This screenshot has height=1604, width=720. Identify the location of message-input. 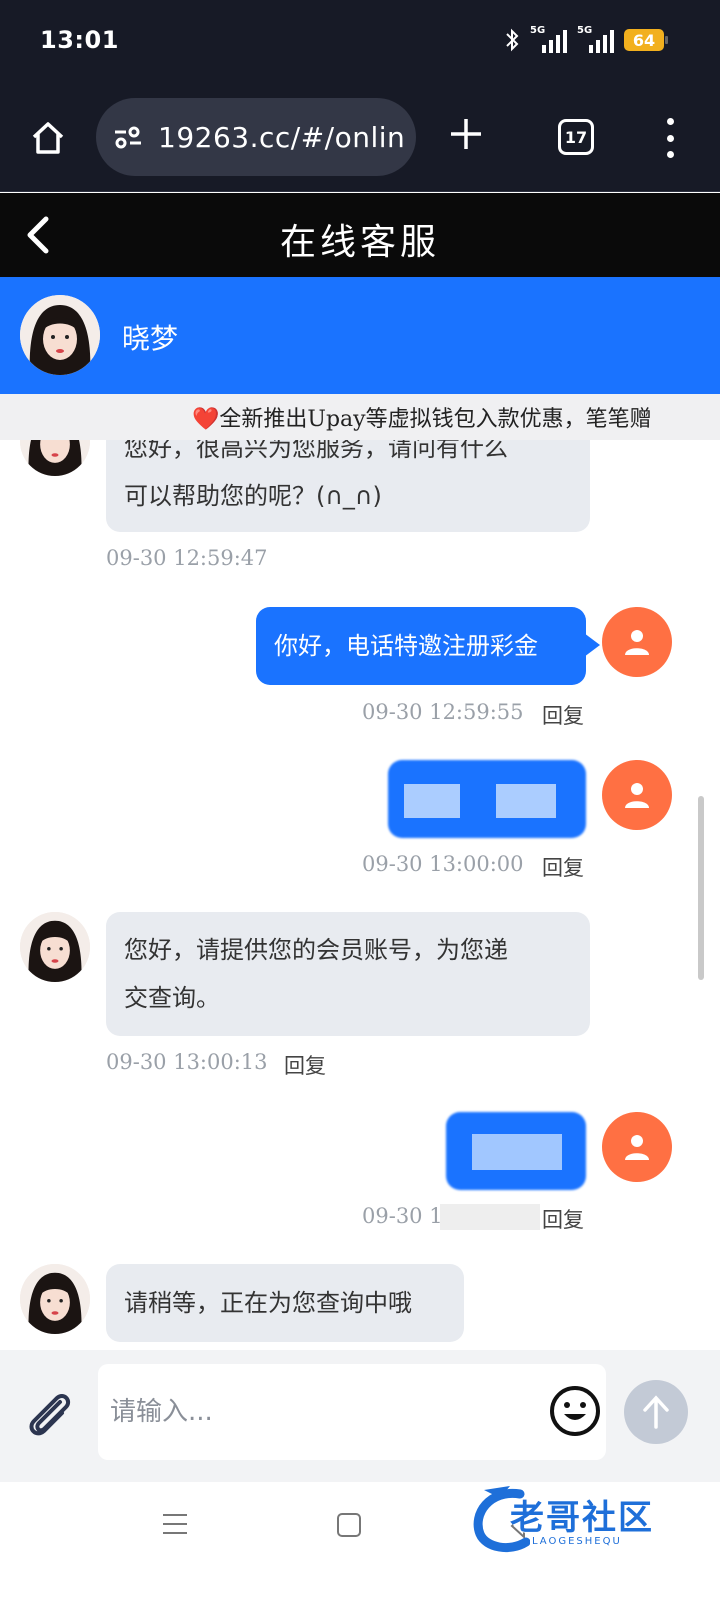
(352, 1412).